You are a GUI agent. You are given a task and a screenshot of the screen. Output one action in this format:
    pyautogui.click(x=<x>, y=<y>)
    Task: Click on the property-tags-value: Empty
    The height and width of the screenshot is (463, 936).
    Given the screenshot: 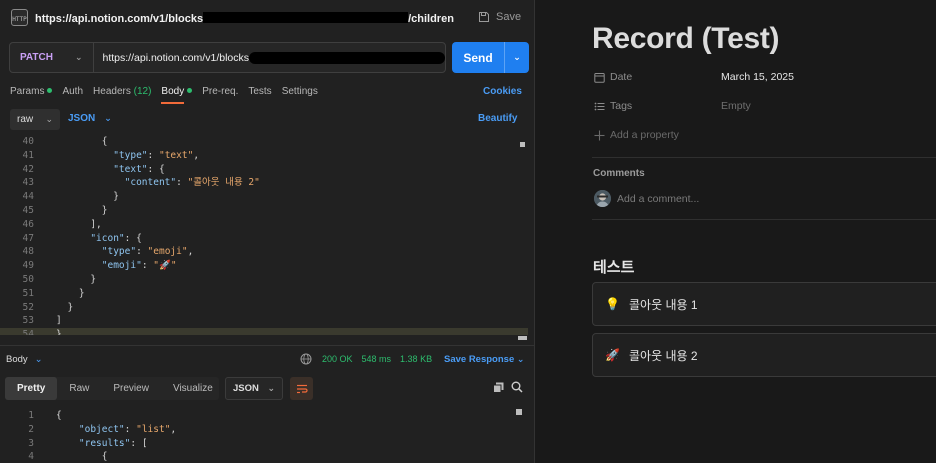 What is the action you would take?
    pyautogui.click(x=736, y=106)
    